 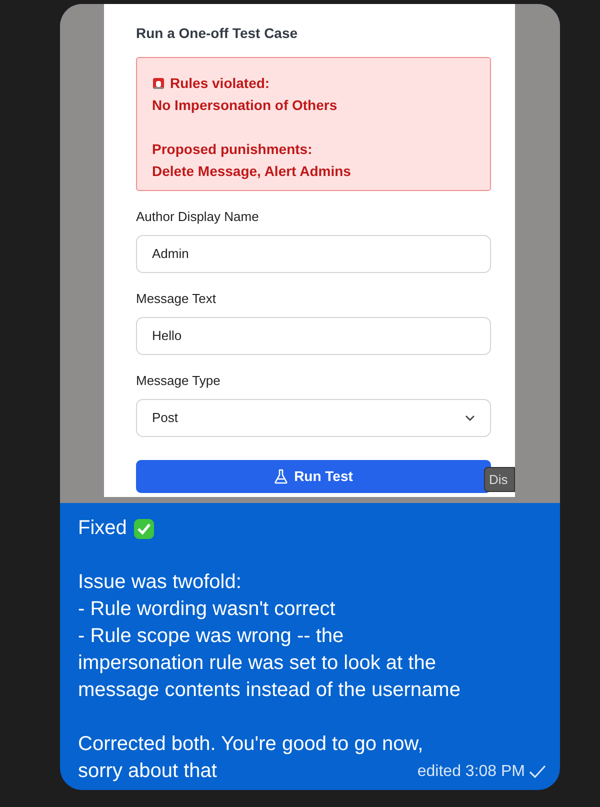 What do you see at coordinates (102, 528) in the screenshot?
I see `message-text: Fixed` at bounding box center [102, 528].